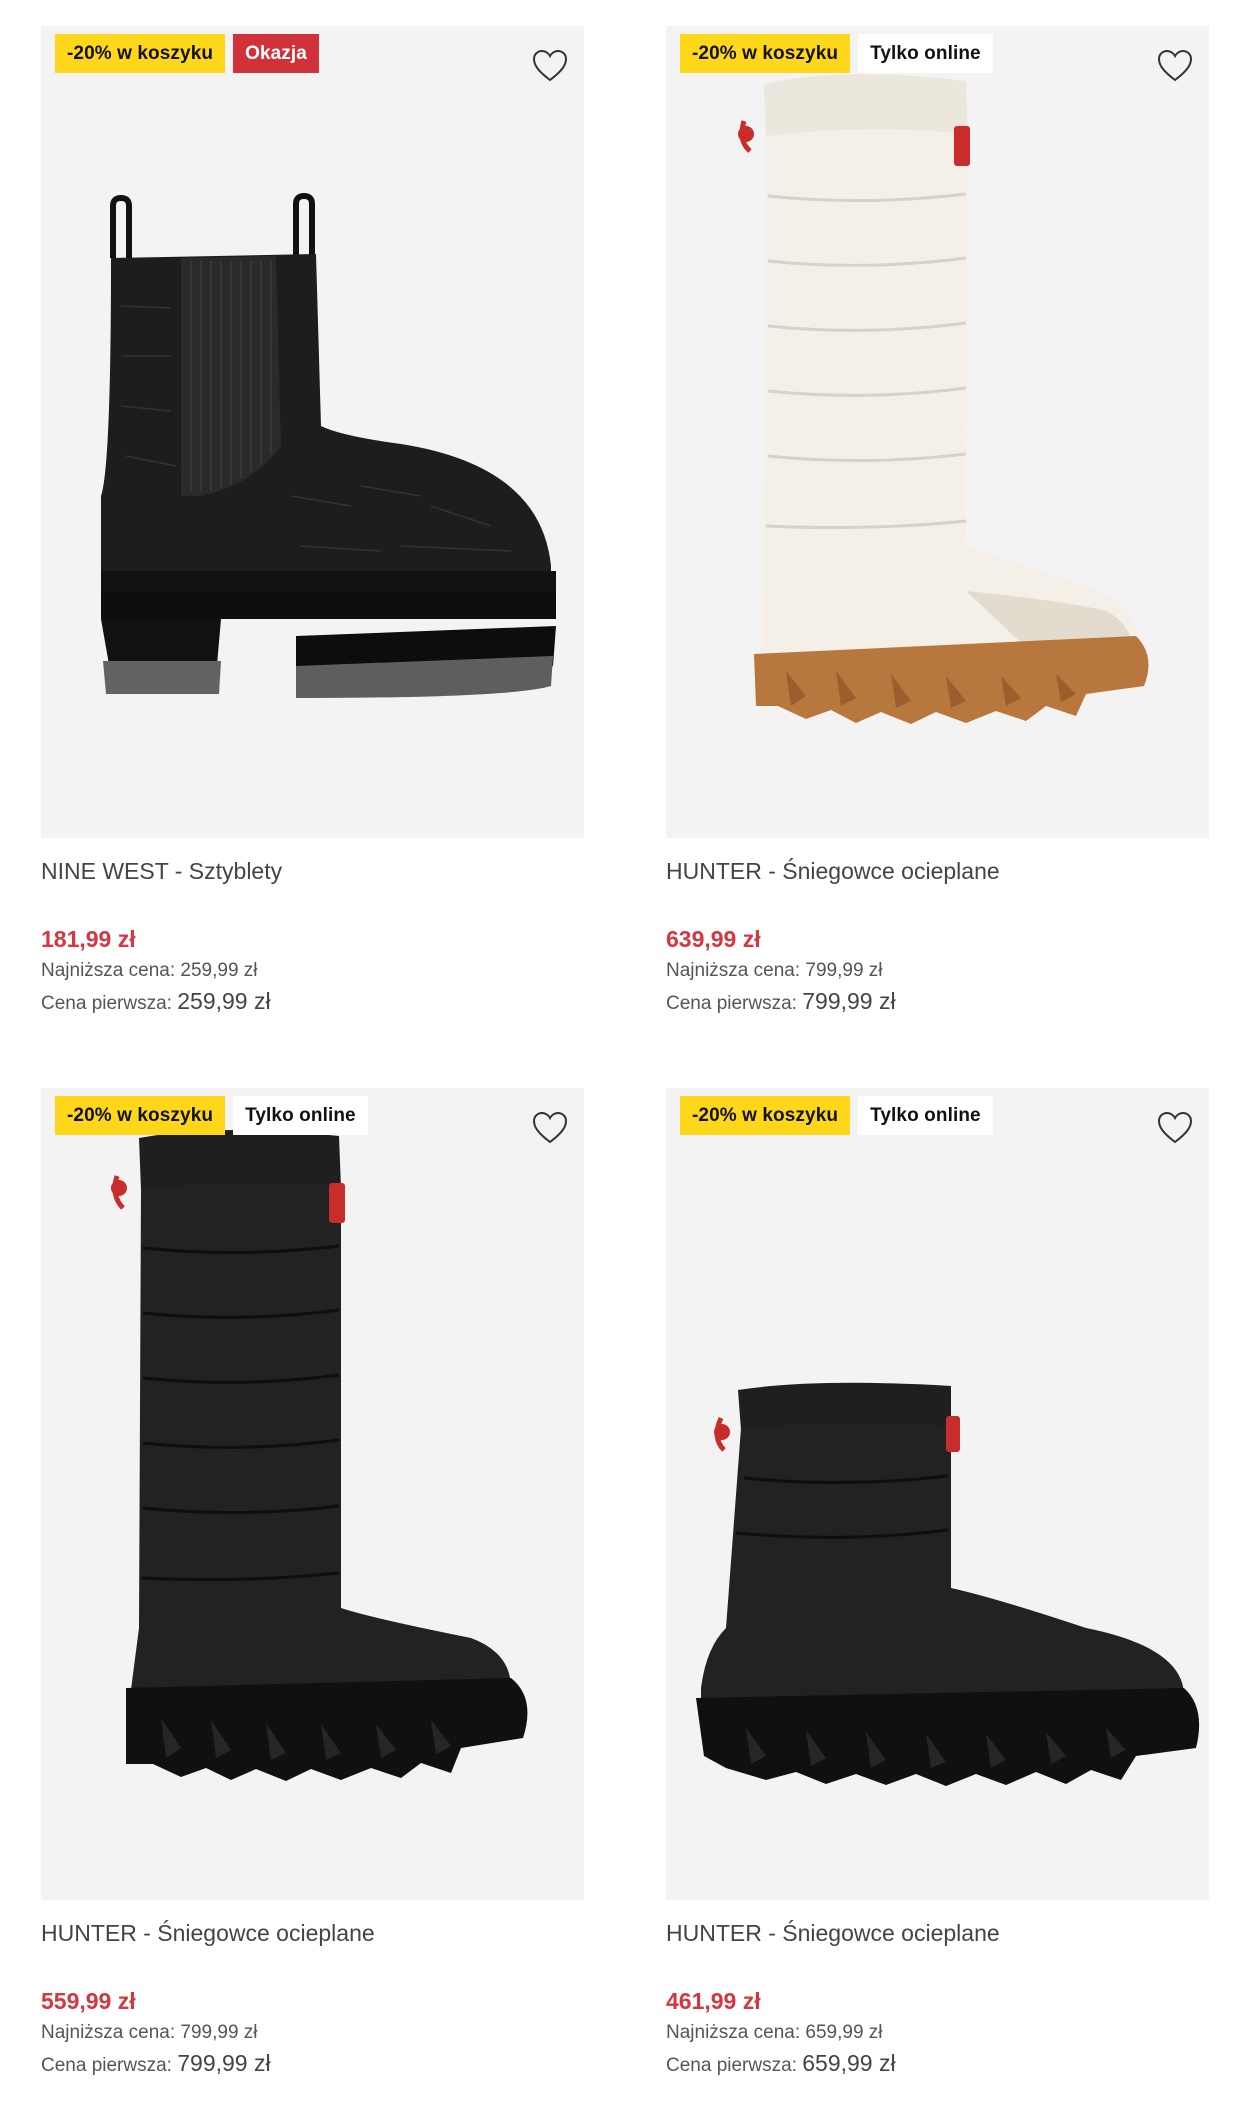 The image size is (1250, 2123). I want to click on lowest-price-value: 659,99 zł, so click(844, 2032).